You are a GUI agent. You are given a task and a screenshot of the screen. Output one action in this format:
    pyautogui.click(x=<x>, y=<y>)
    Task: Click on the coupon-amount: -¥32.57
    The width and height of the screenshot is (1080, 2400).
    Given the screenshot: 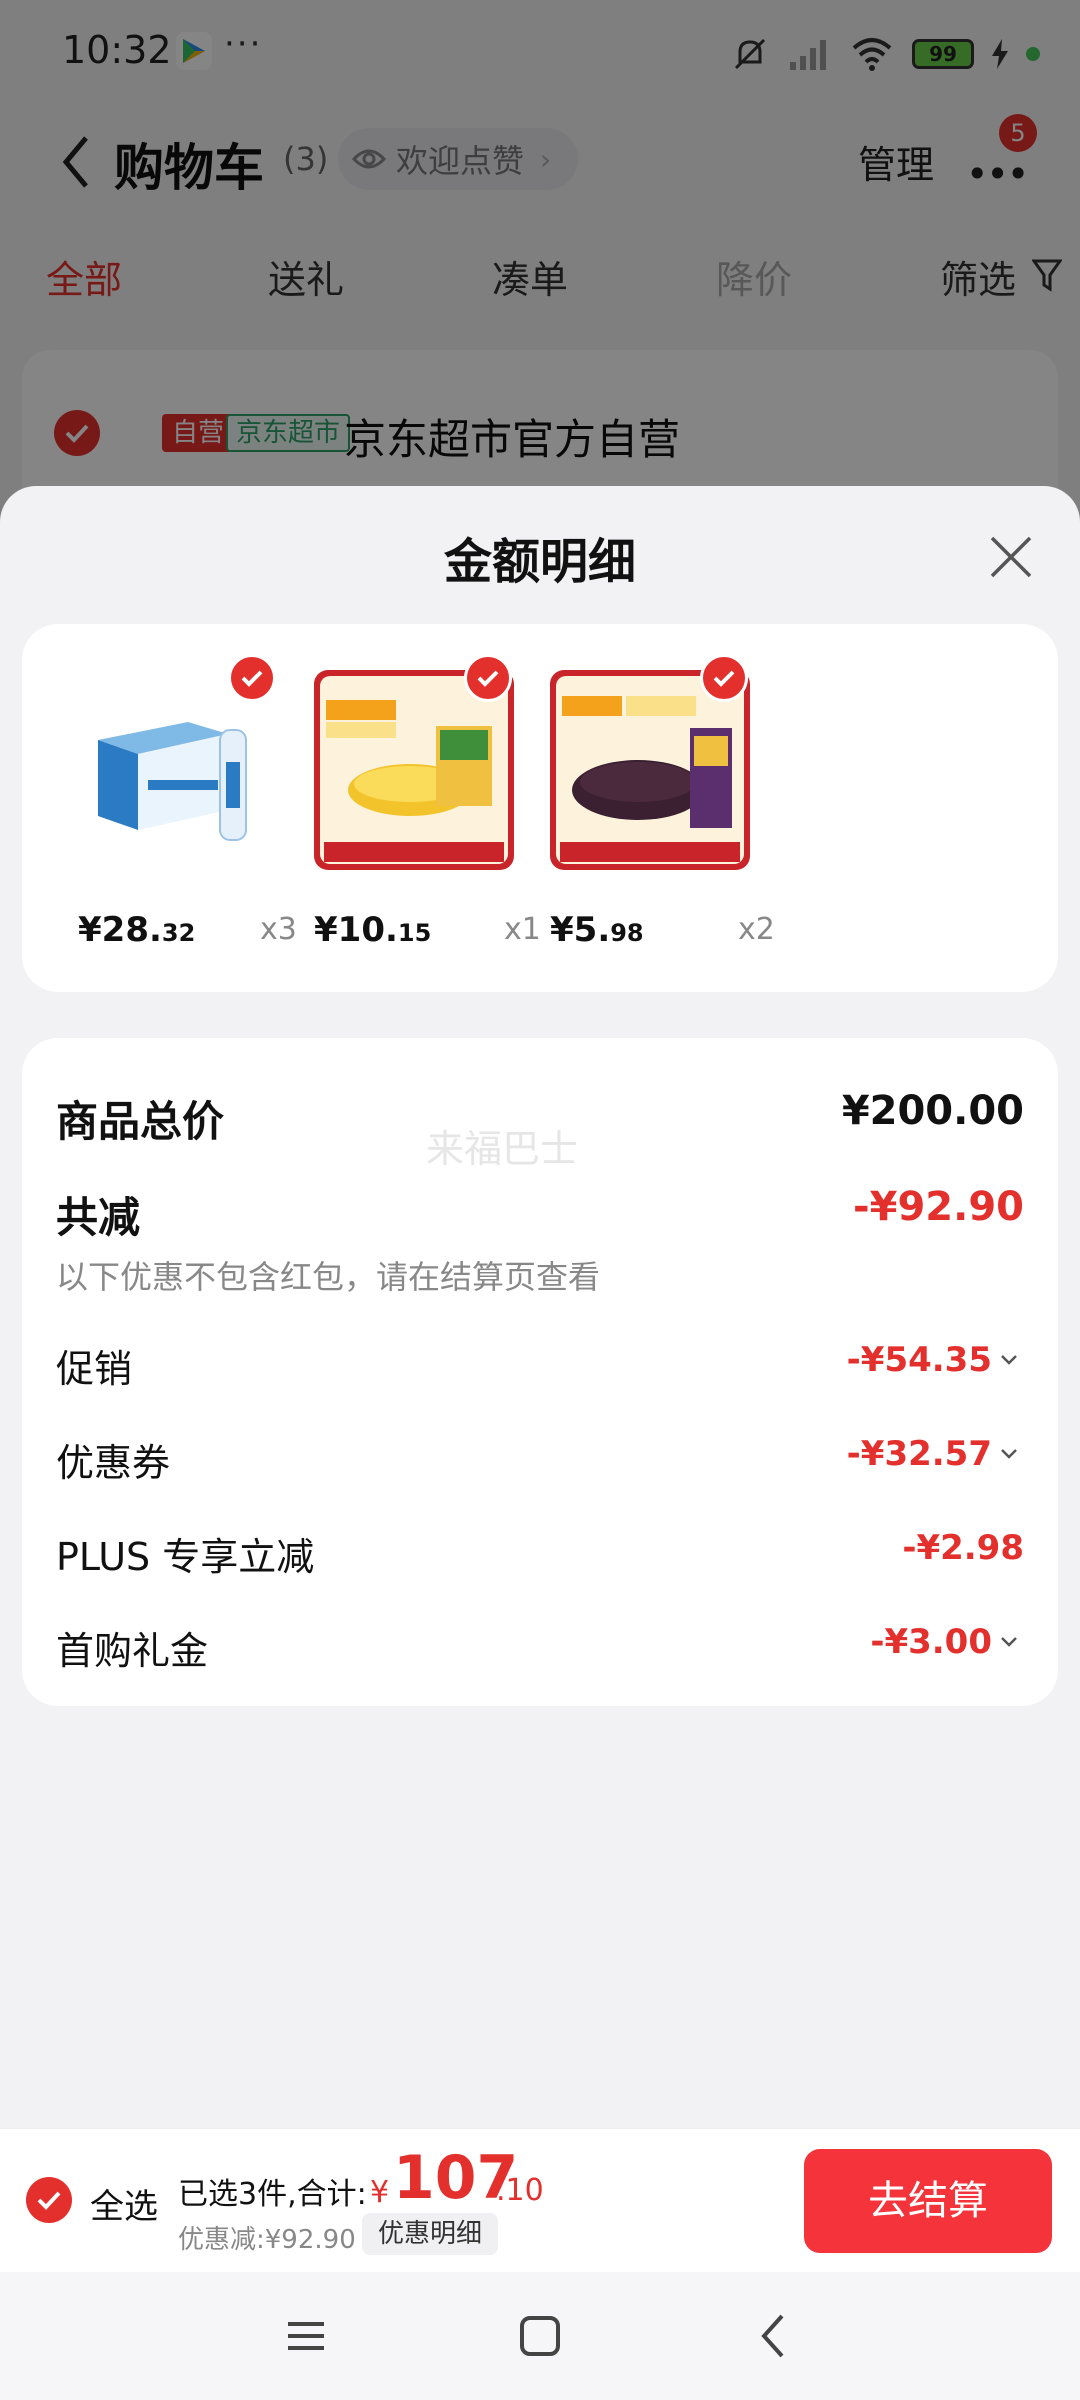 What is the action you would take?
    pyautogui.click(x=919, y=1454)
    